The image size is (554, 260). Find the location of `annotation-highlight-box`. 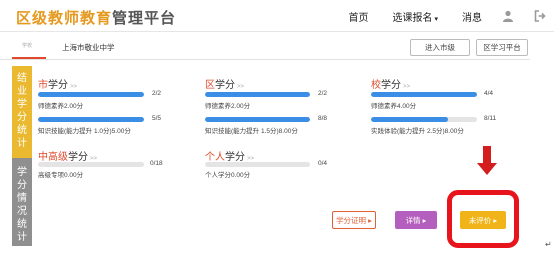

annotation-highlight-box is located at coordinates (483, 219).